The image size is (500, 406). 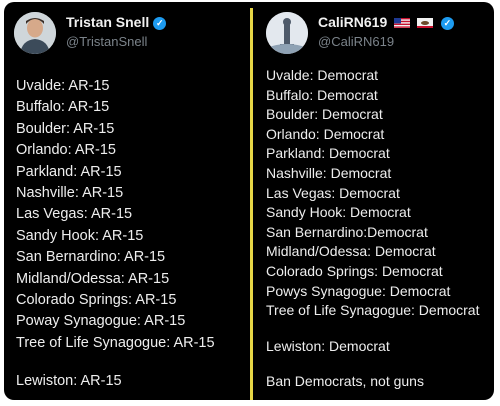 What do you see at coordinates (379, 33) in the screenshot?
I see `right-tweet-header: CaliRN619 ✓ @CaliRN619` at bounding box center [379, 33].